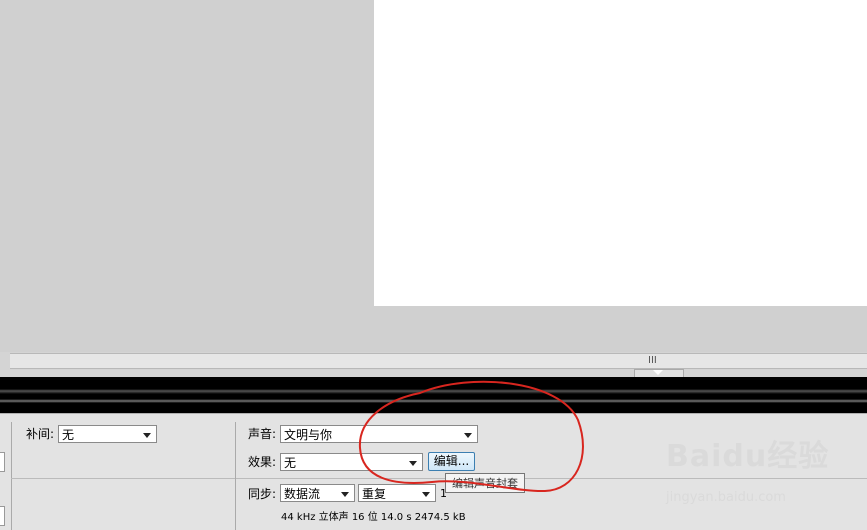  What do you see at coordinates (658, 372) in the screenshot?
I see `collapse-arrow-icon` at bounding box center [658, 372].